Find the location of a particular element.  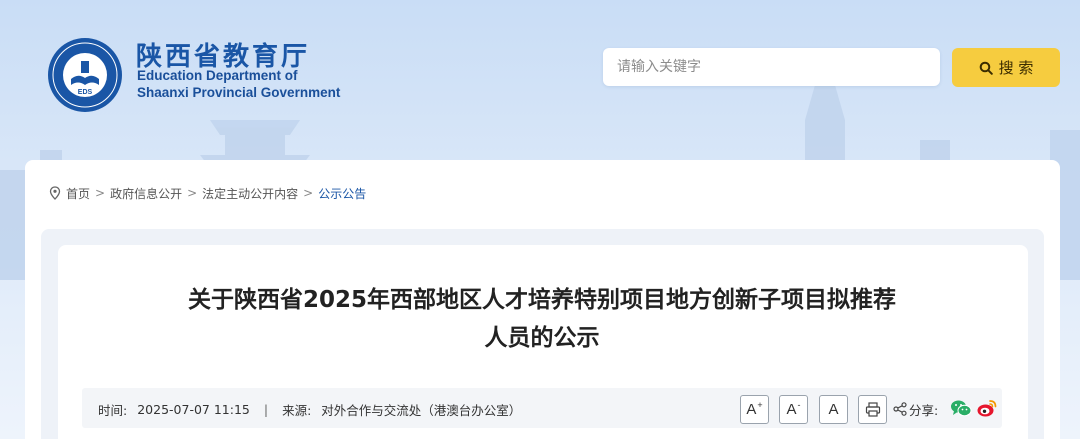

search-icon is located at coordinates (986, 68).